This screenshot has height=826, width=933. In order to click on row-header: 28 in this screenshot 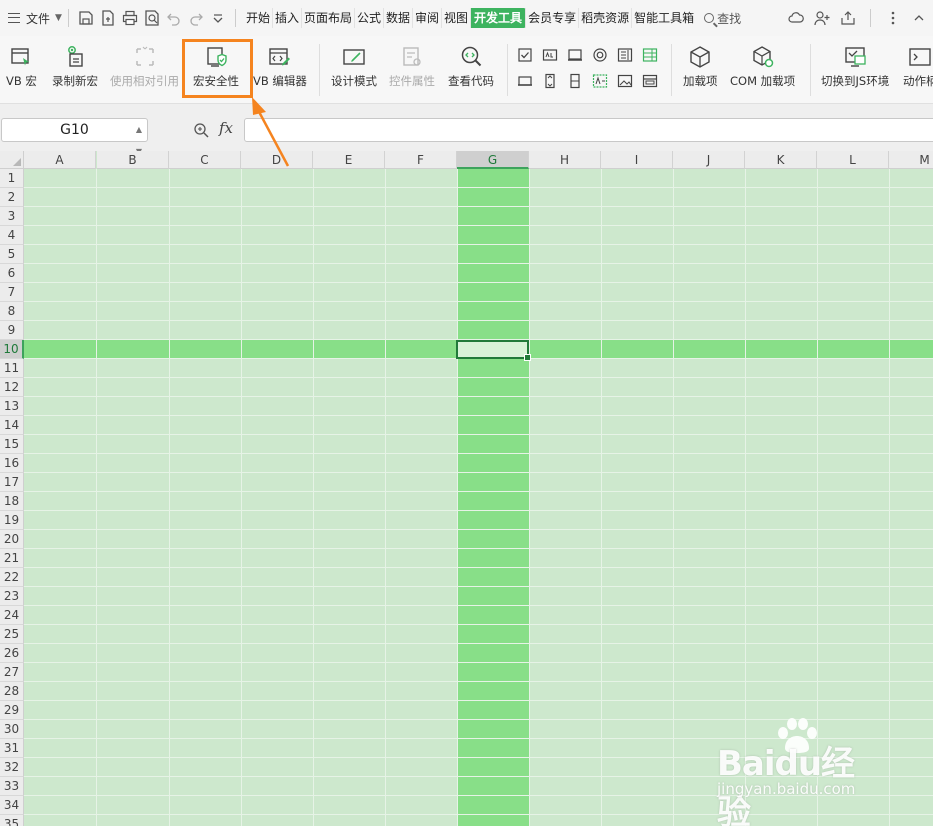, I will do `click(12, 691)`.